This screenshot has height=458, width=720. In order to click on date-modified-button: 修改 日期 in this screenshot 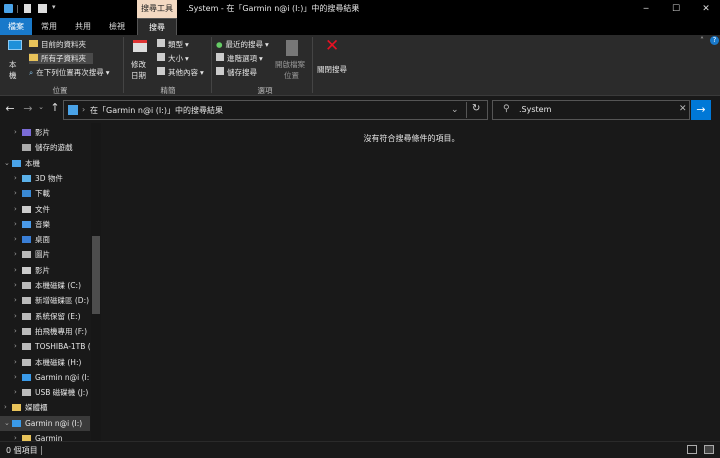, I will do `click(140, 60)`.